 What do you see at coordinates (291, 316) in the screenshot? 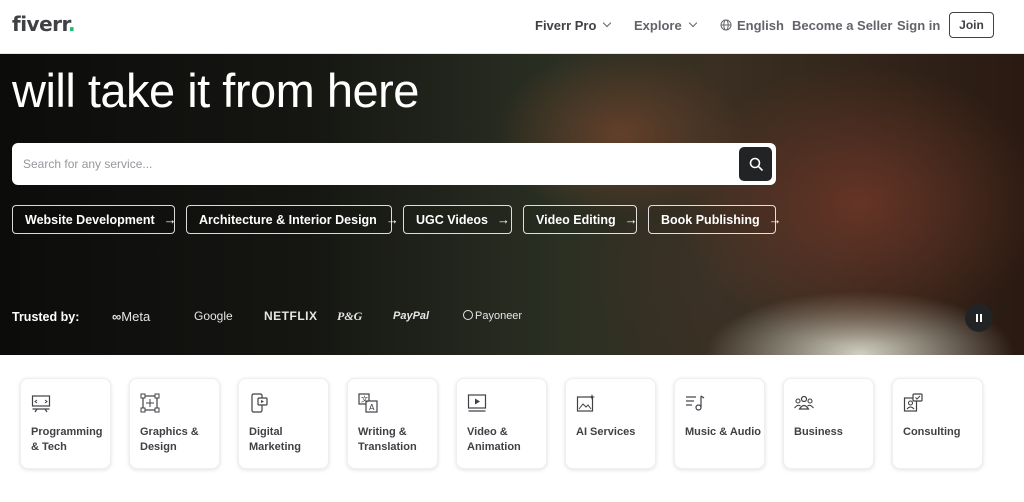
I see `netflix-logo: NETFLIX` at bounding box center [291, 316].